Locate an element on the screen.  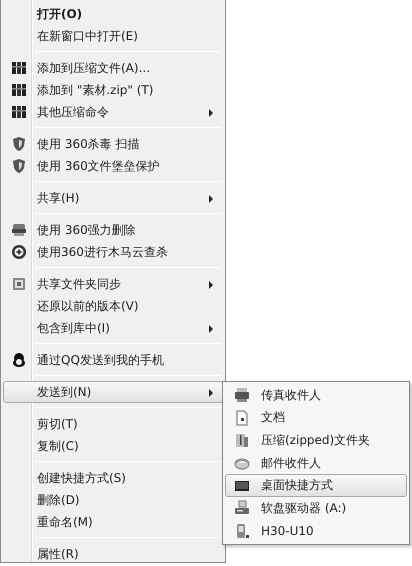
menu-item: 使用 360强力删除 is located at coordinates (113, 230).